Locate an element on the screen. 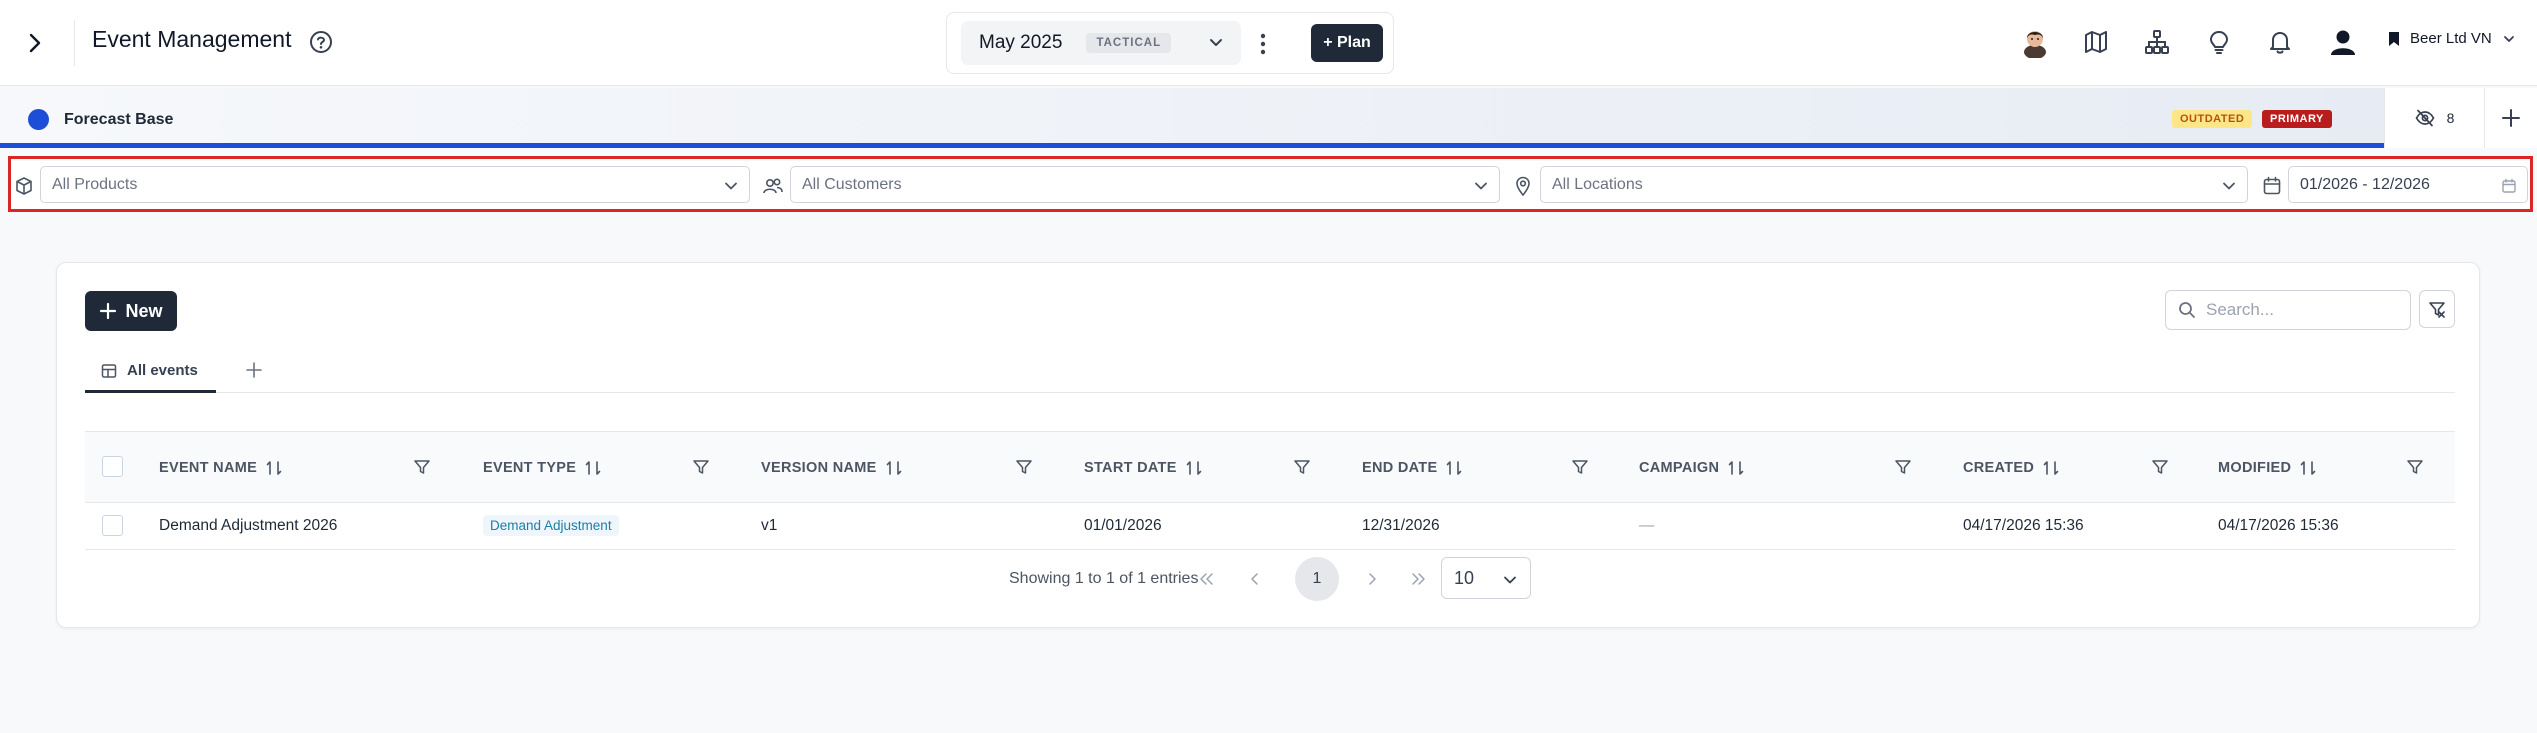 The height and width of the screenshot is (733, 2537). company-name: Beer Ltd VN is located at coordinates (2451, 38).